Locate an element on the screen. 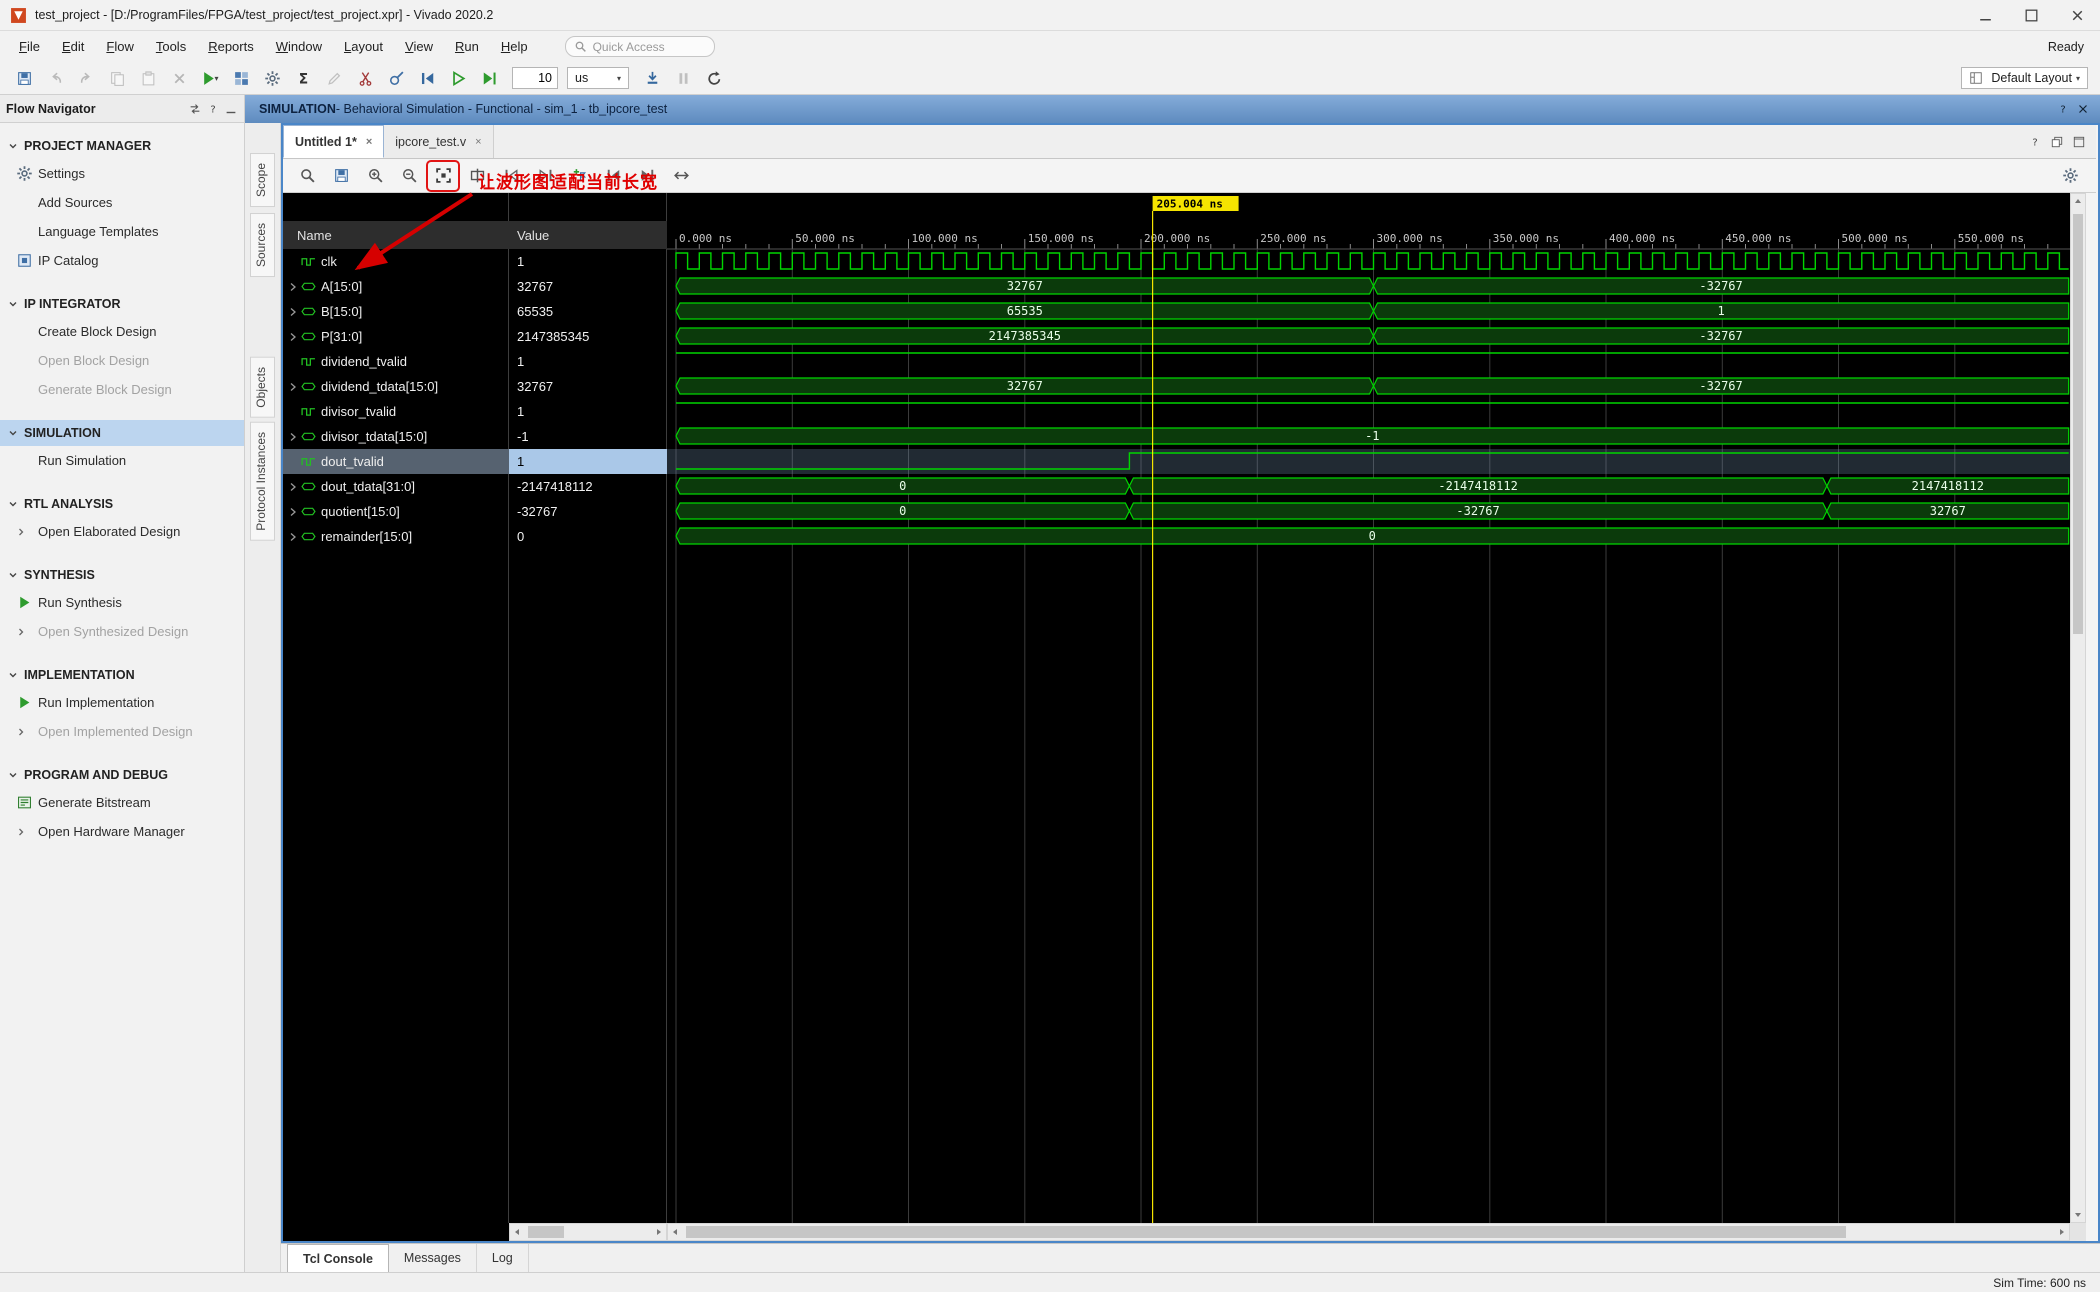  settings-gear-button is located at coordinates (272, 78).